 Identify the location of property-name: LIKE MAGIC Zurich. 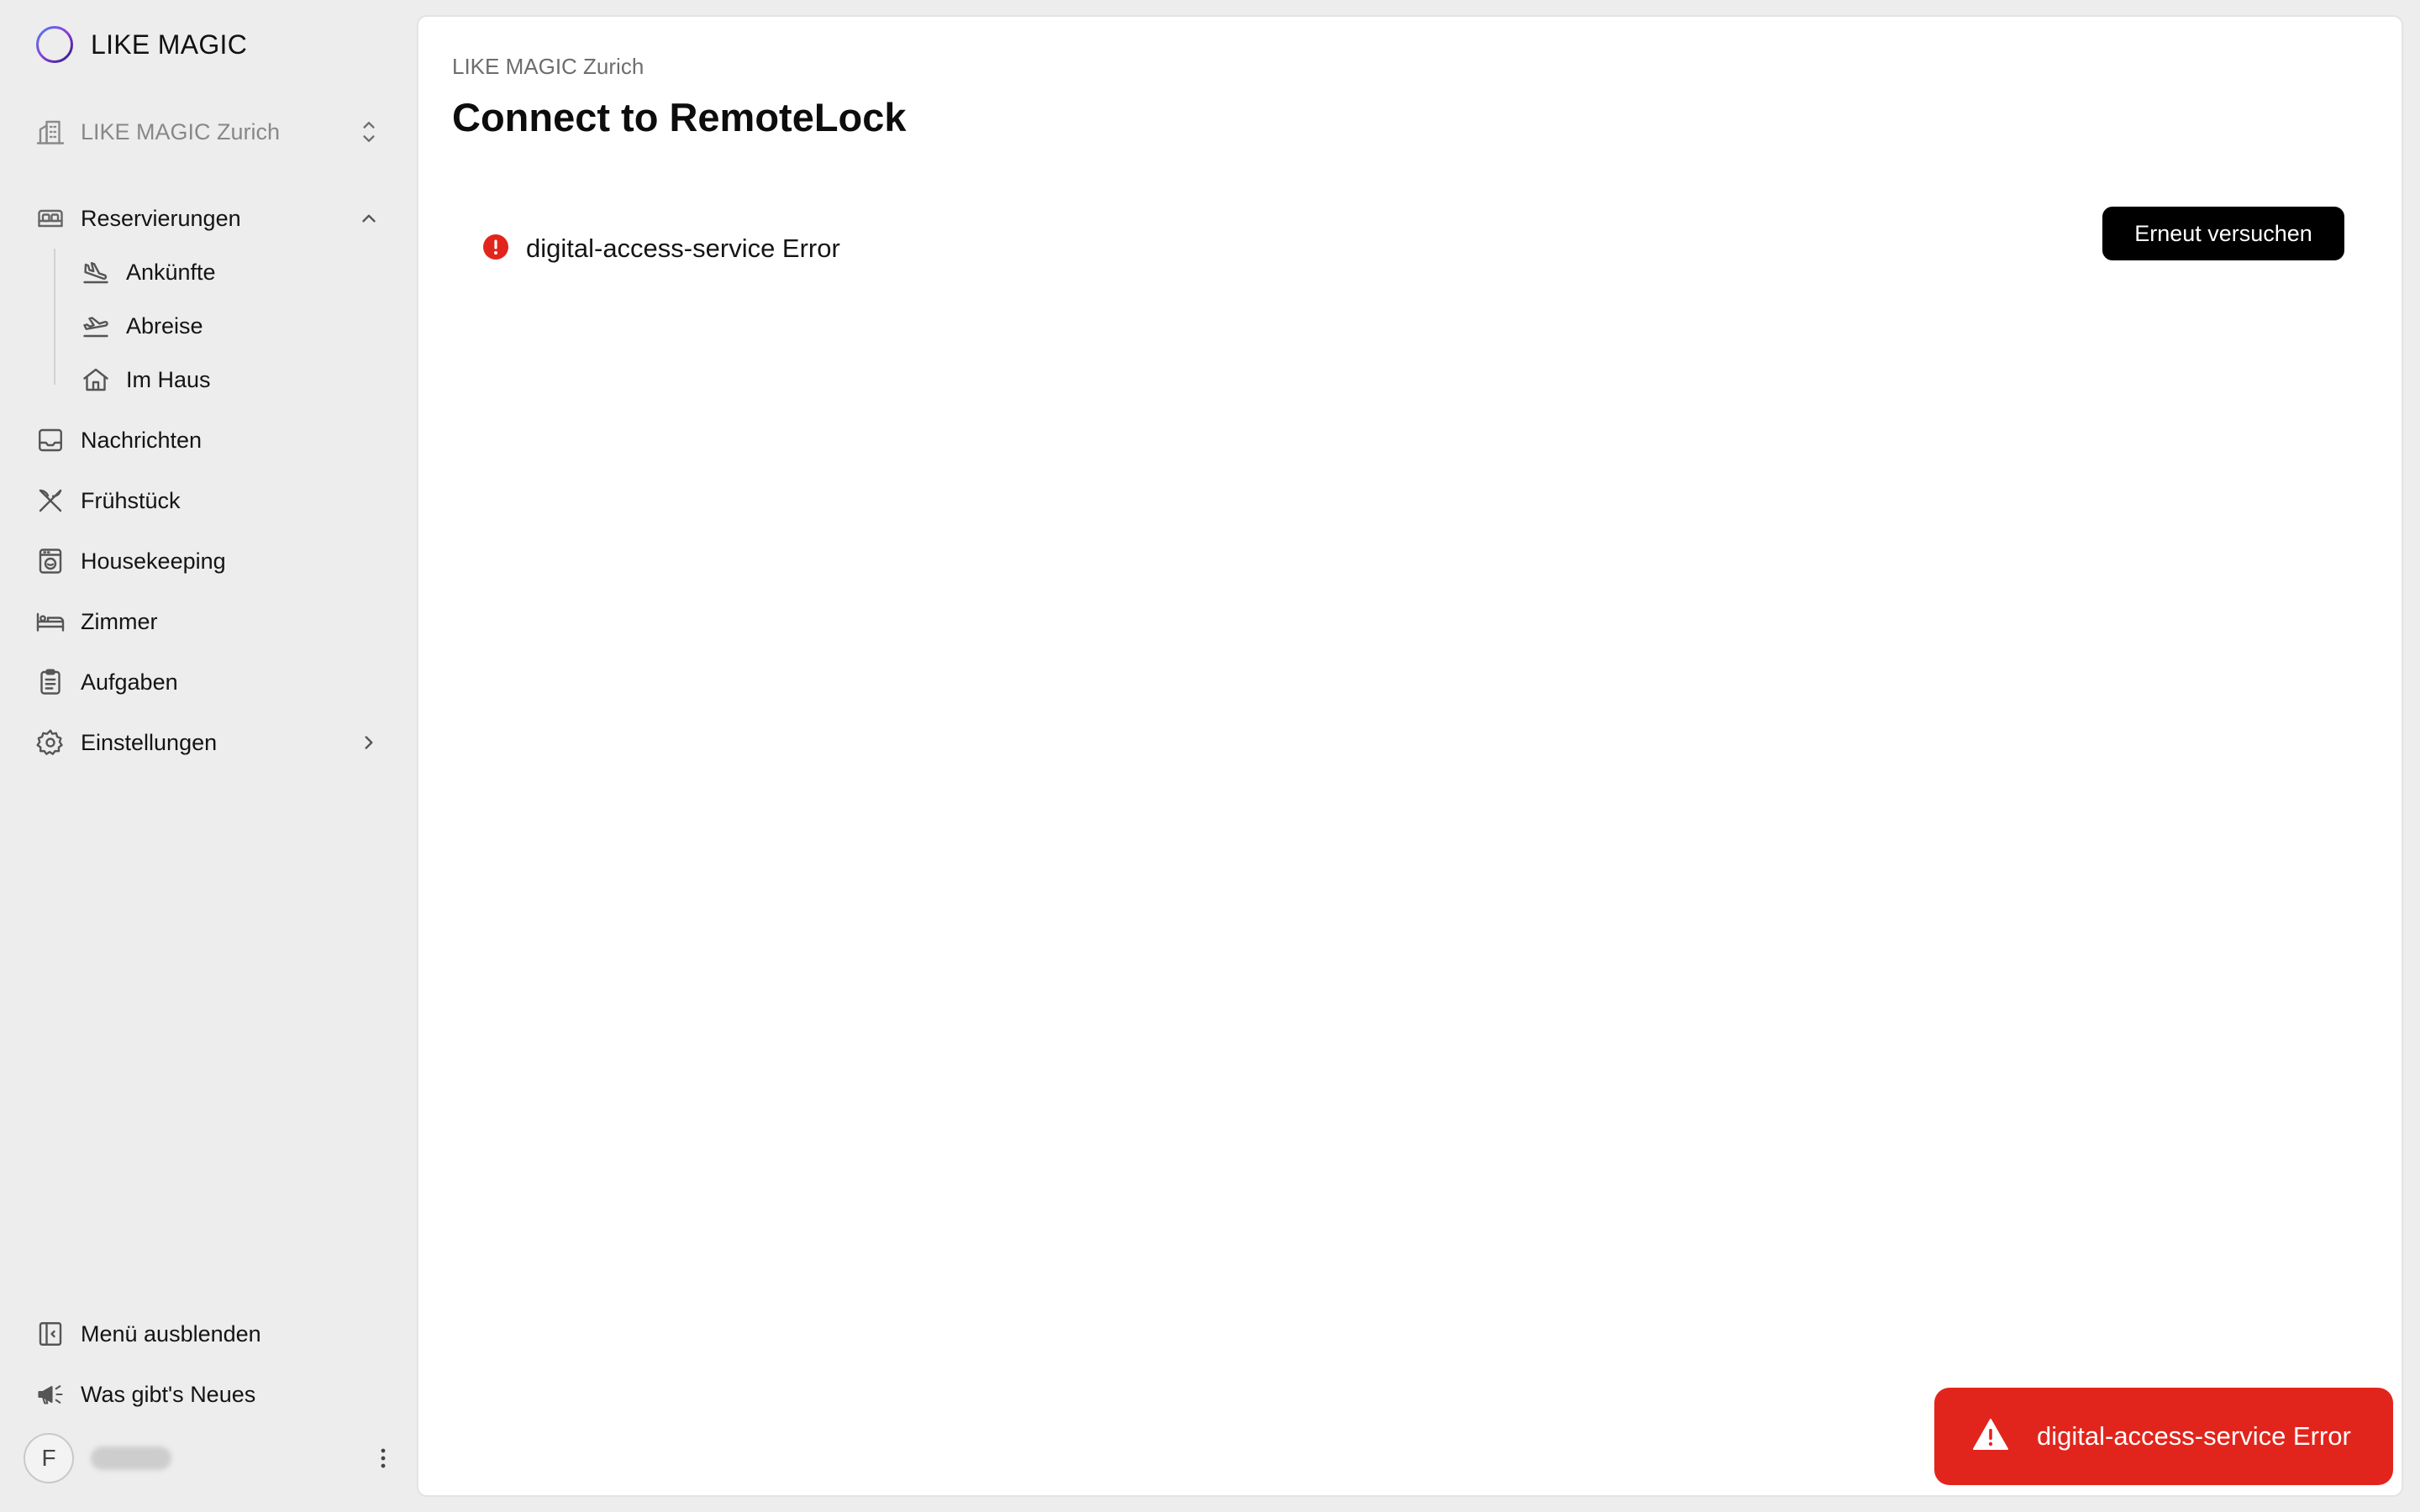
(181, 131).